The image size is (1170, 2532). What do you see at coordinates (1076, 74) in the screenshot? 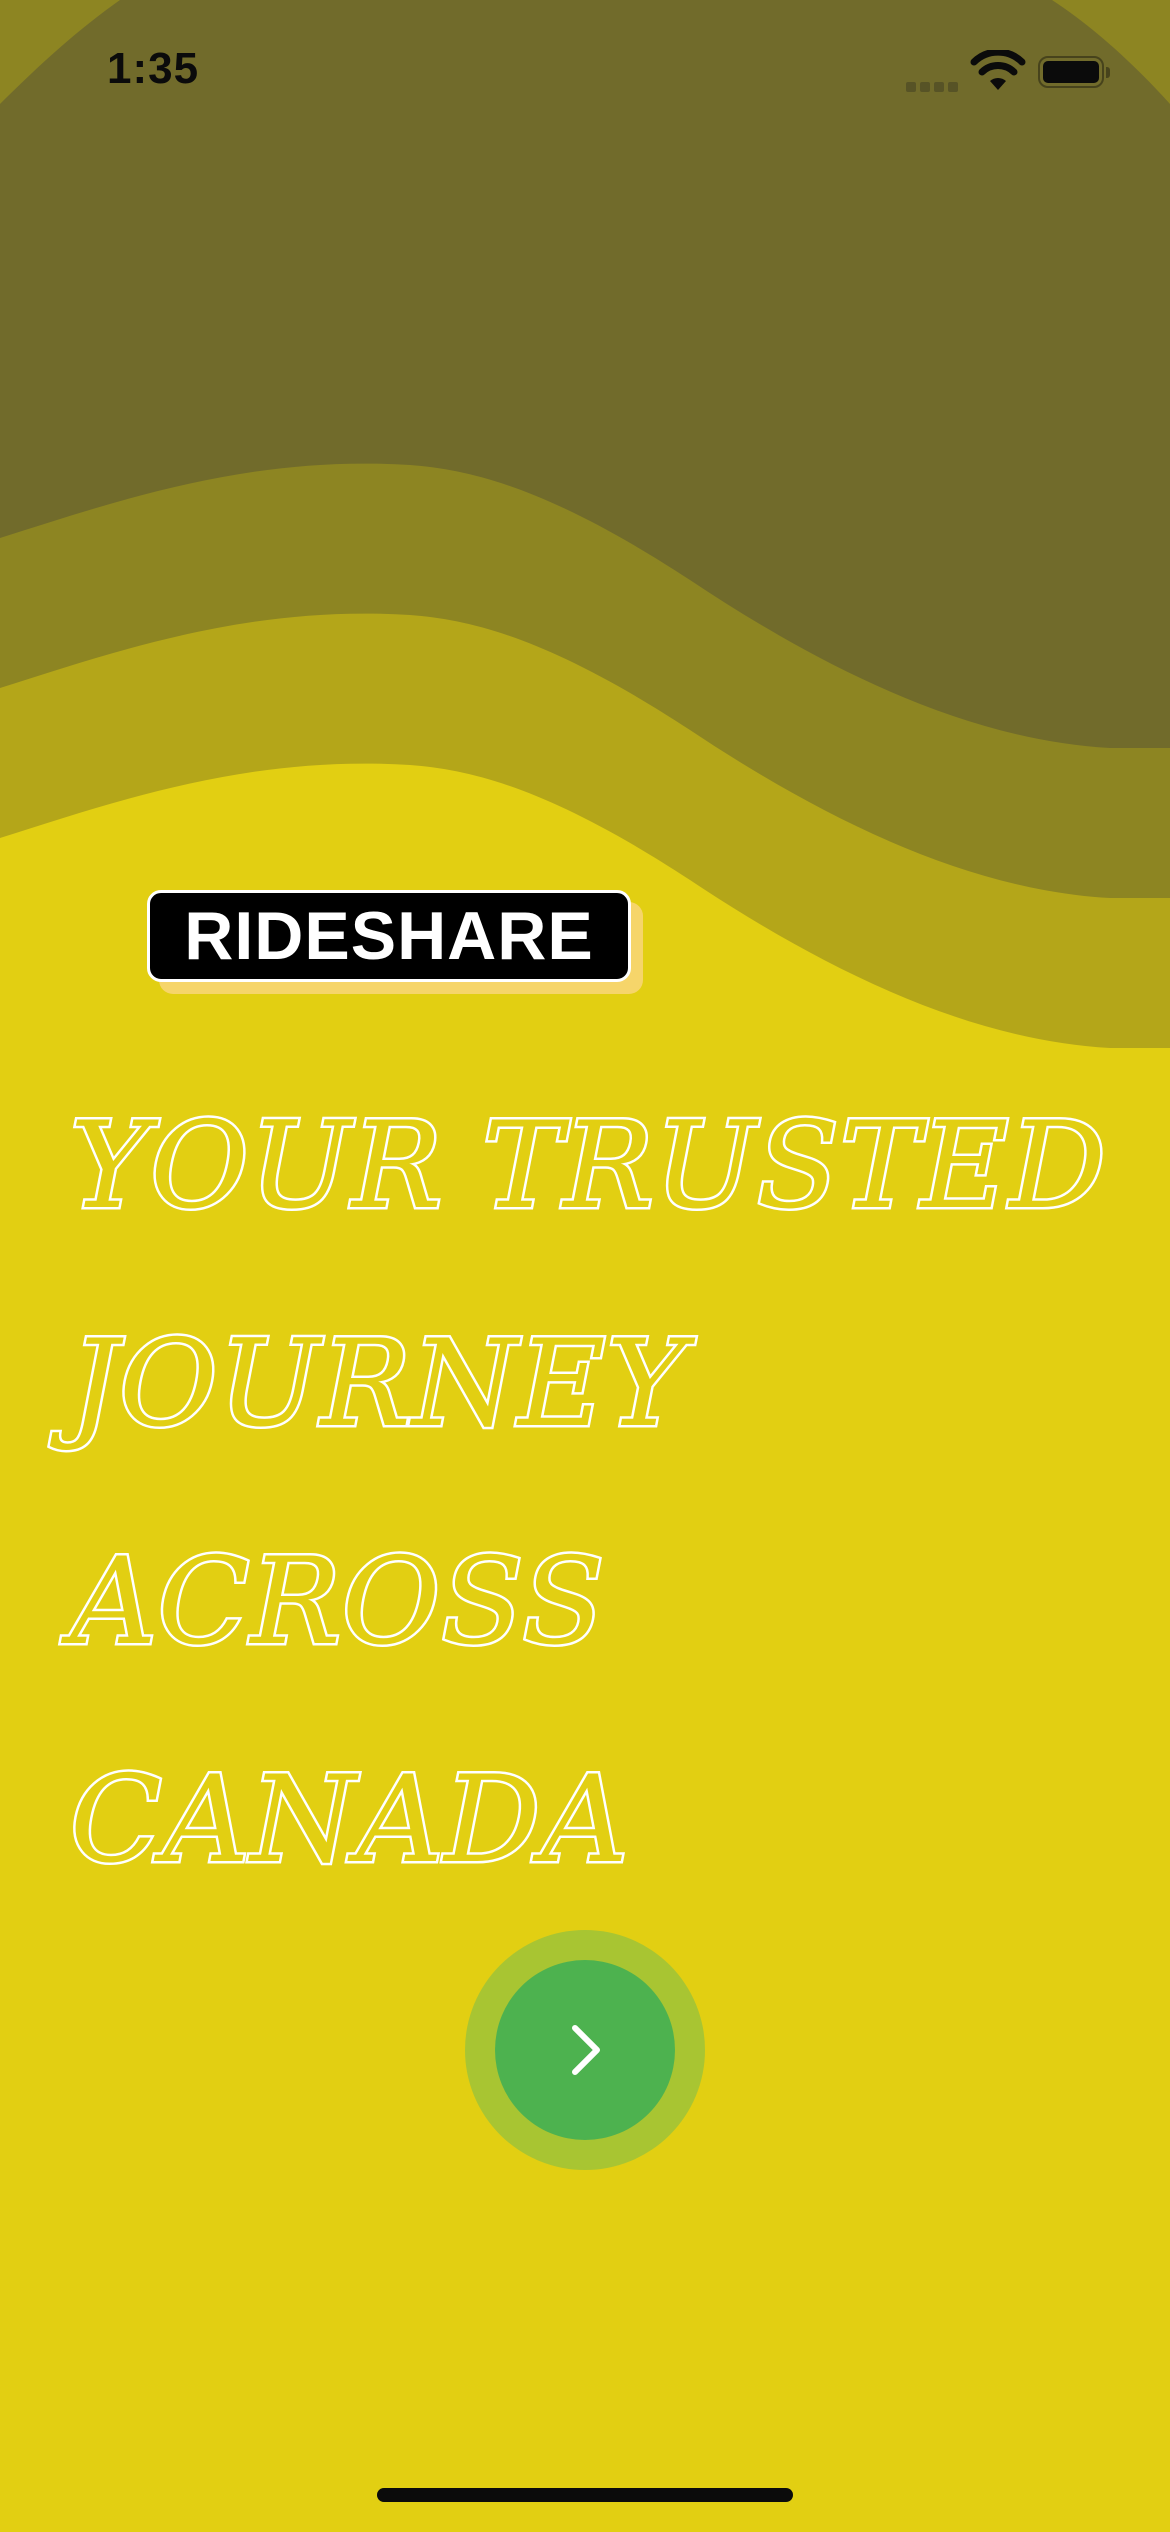
I see `battery-icon` at bounding box center [1076, 74].